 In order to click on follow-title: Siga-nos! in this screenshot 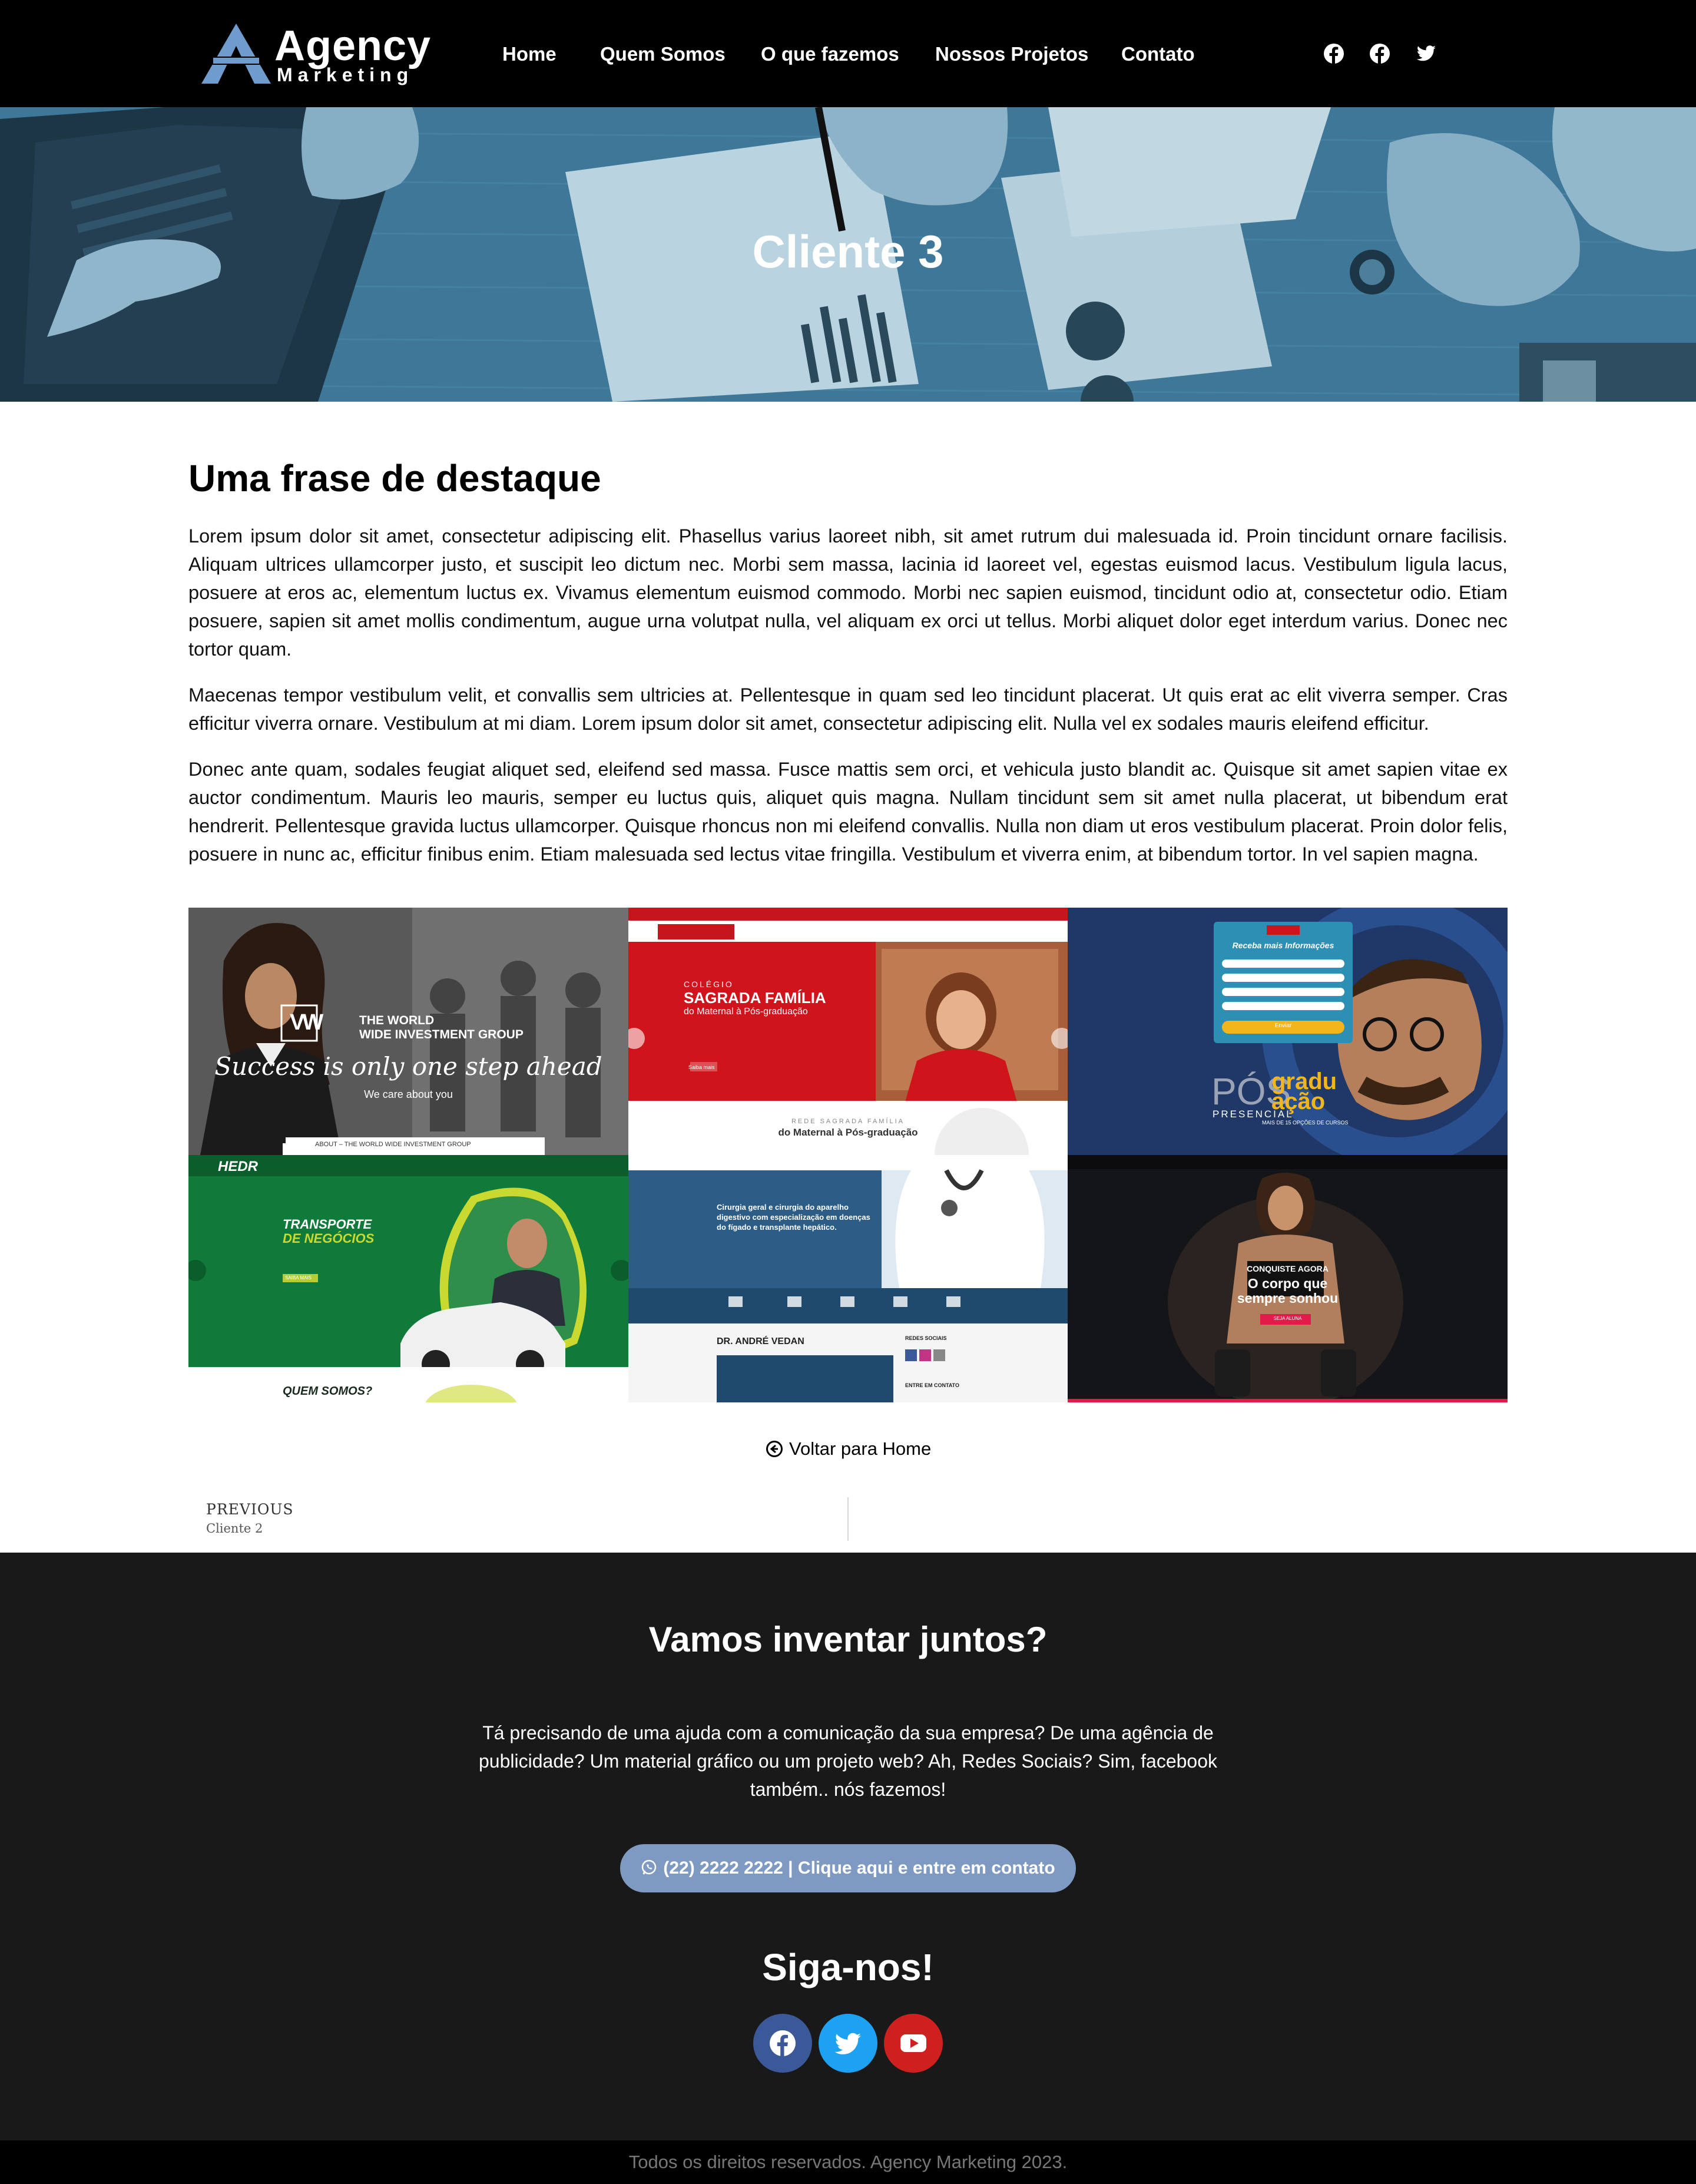, I will do `click(848, 1967)`.